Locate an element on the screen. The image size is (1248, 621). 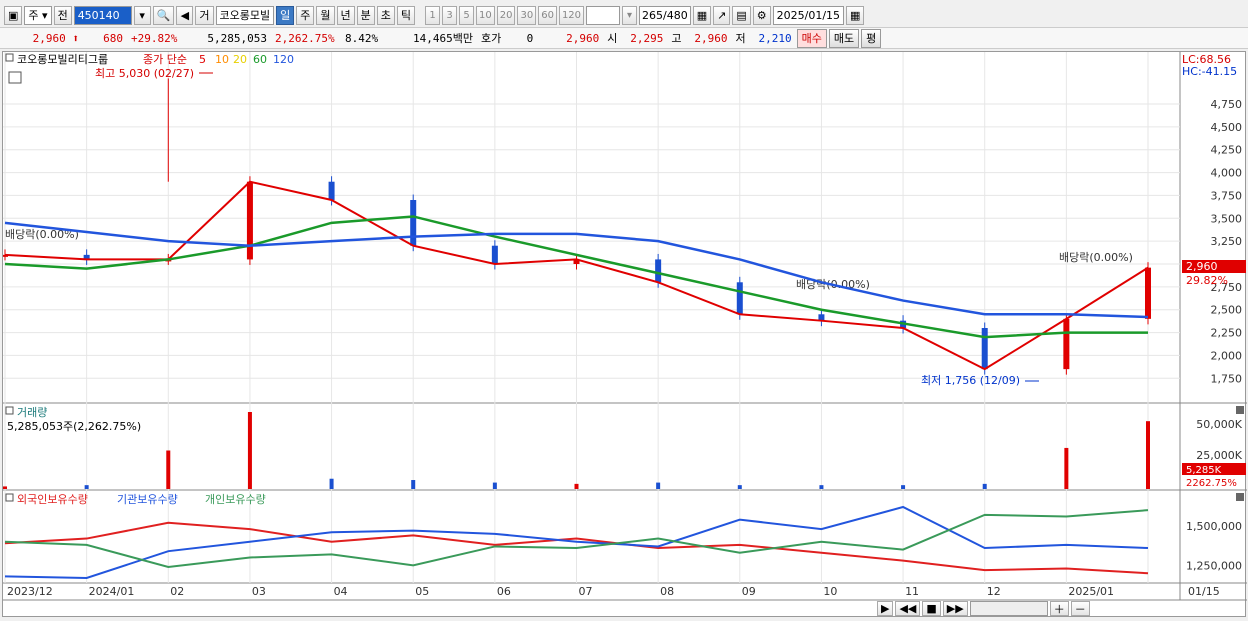
custom-interval-input is located at coordinates (603, 15).